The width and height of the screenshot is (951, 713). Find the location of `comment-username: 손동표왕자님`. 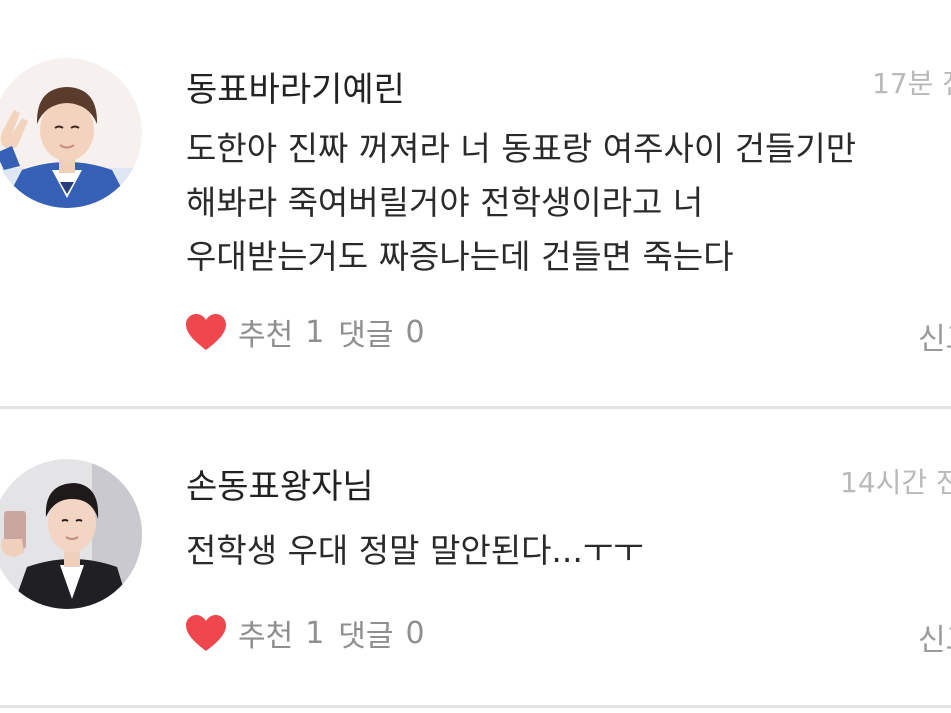

comment-username: 손동표왕자님 is located at coordinates (280, 483).